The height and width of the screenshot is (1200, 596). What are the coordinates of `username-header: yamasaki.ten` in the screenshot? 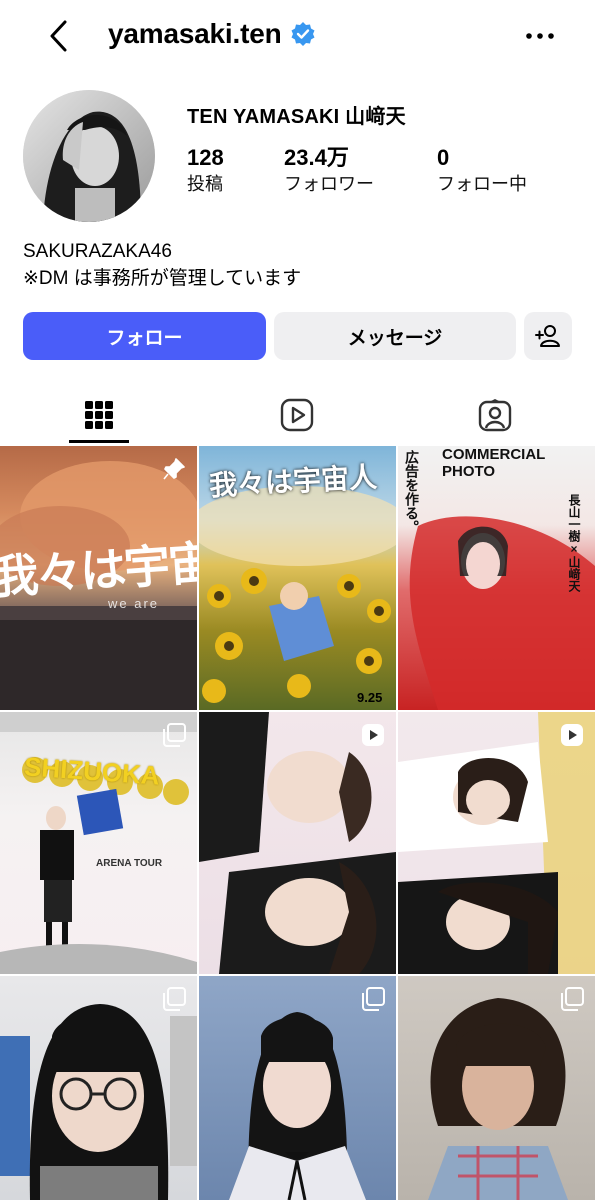 It's located at (212, 34).